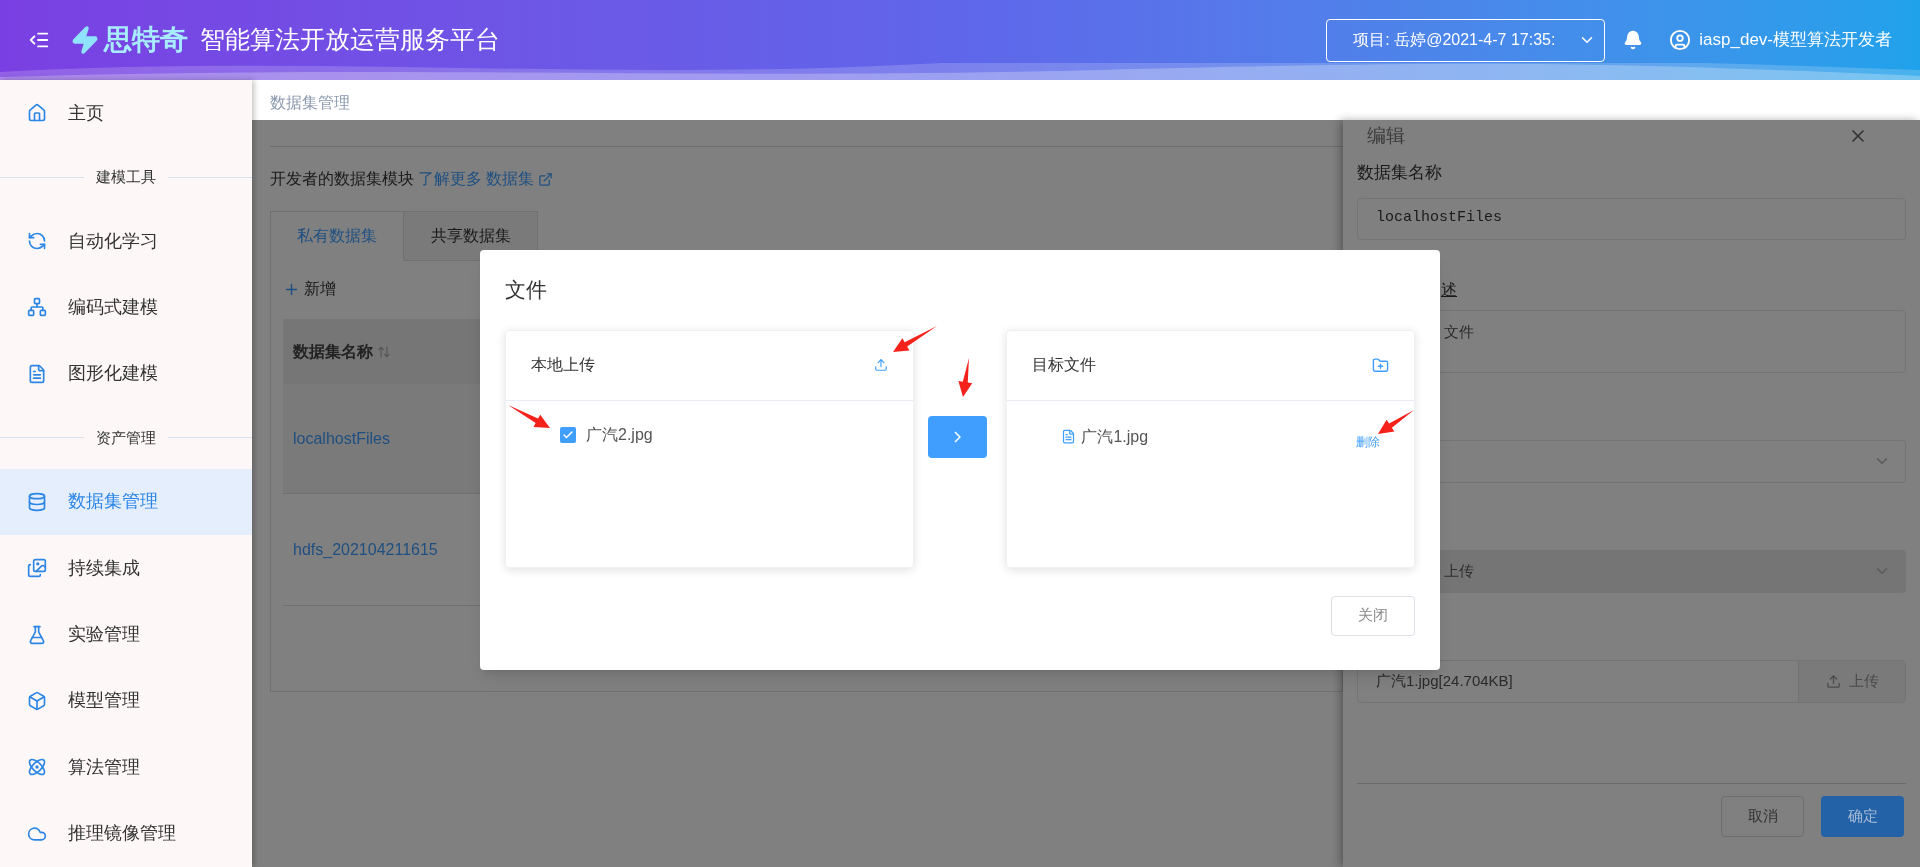 This screenshot has width=1920, height=867. Describe the element at coordinates (1368, 441) in the screenshot. I see `delete-link: 删除` at that location.